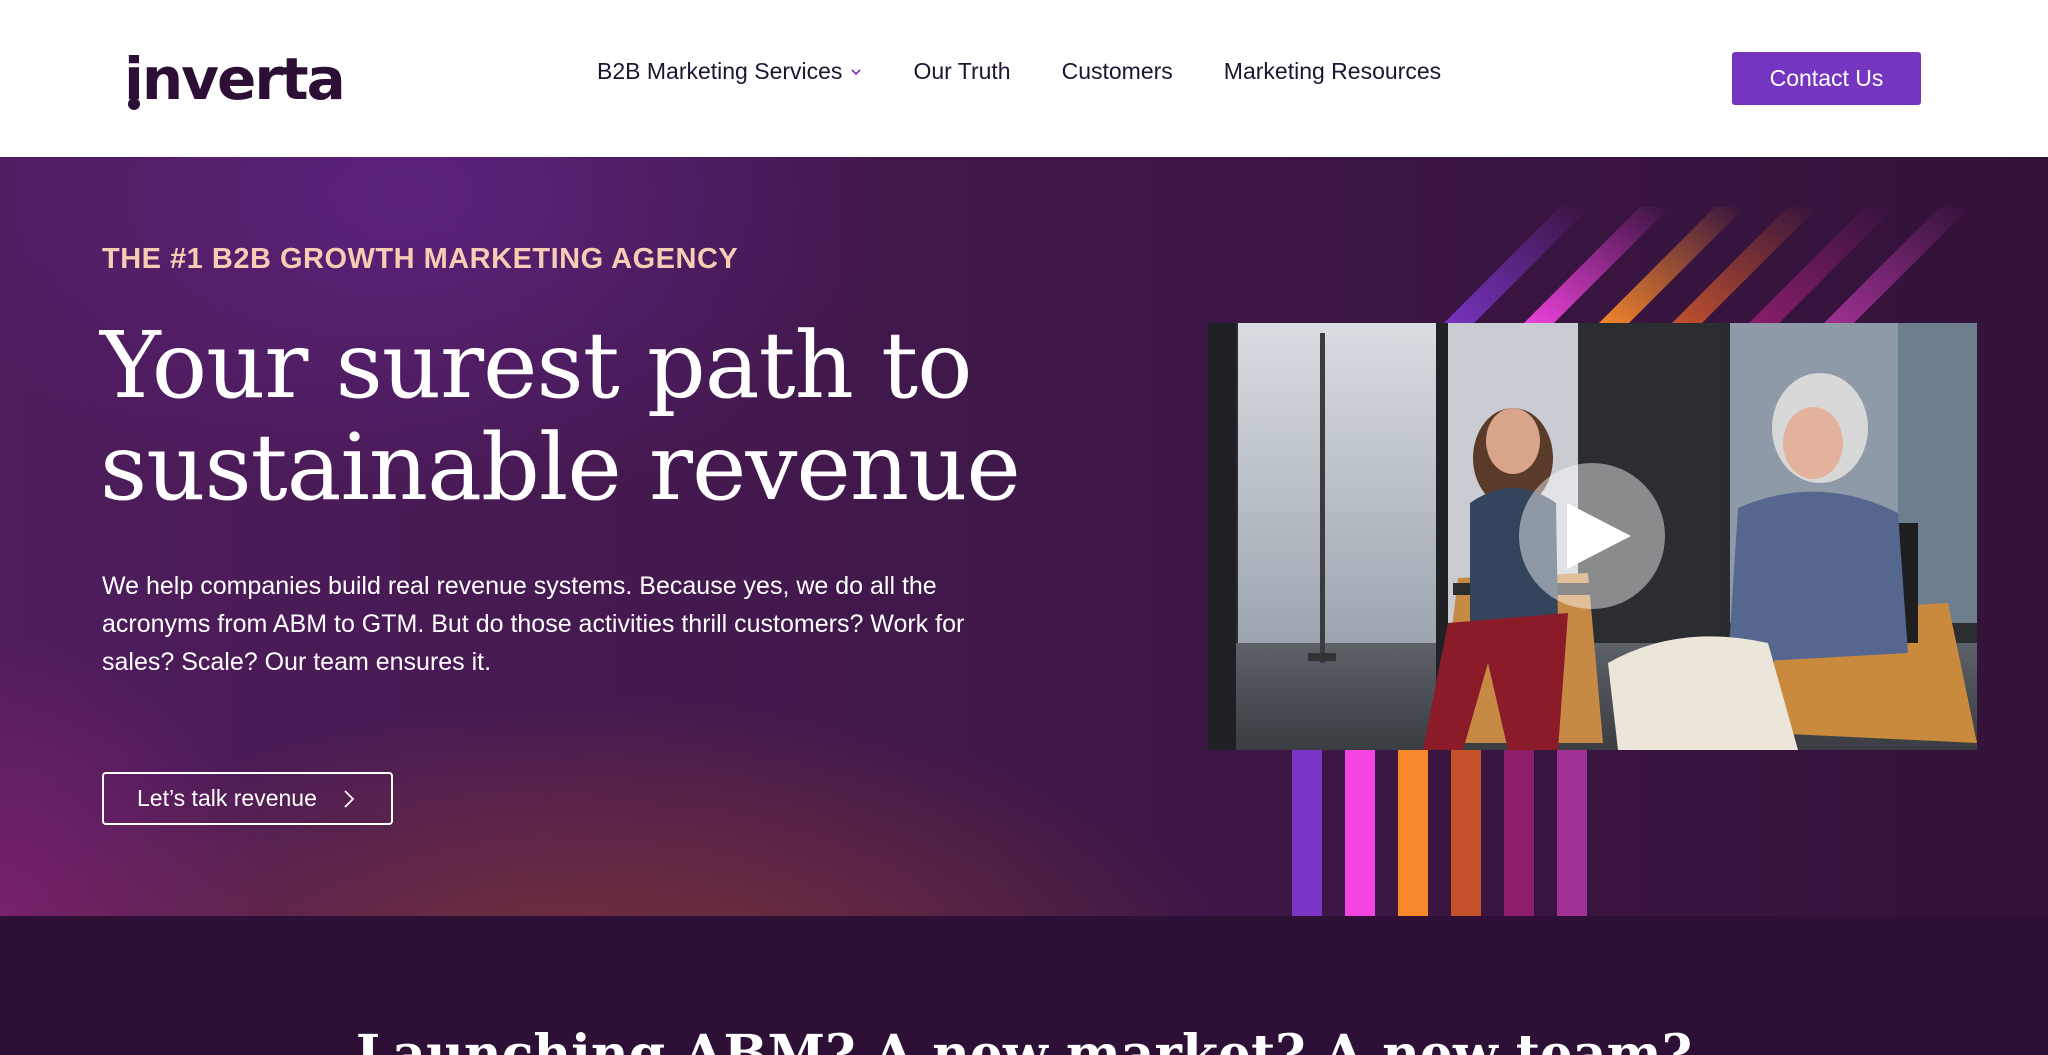 This screenshot has height=1055, width=2048. What do you see at coordinates (420, 259) in the screenshot?
I see `hero-eyebrow: THE #1 B2B GROWTH MARKETING AGENCY` at bounding box center [420, 259].